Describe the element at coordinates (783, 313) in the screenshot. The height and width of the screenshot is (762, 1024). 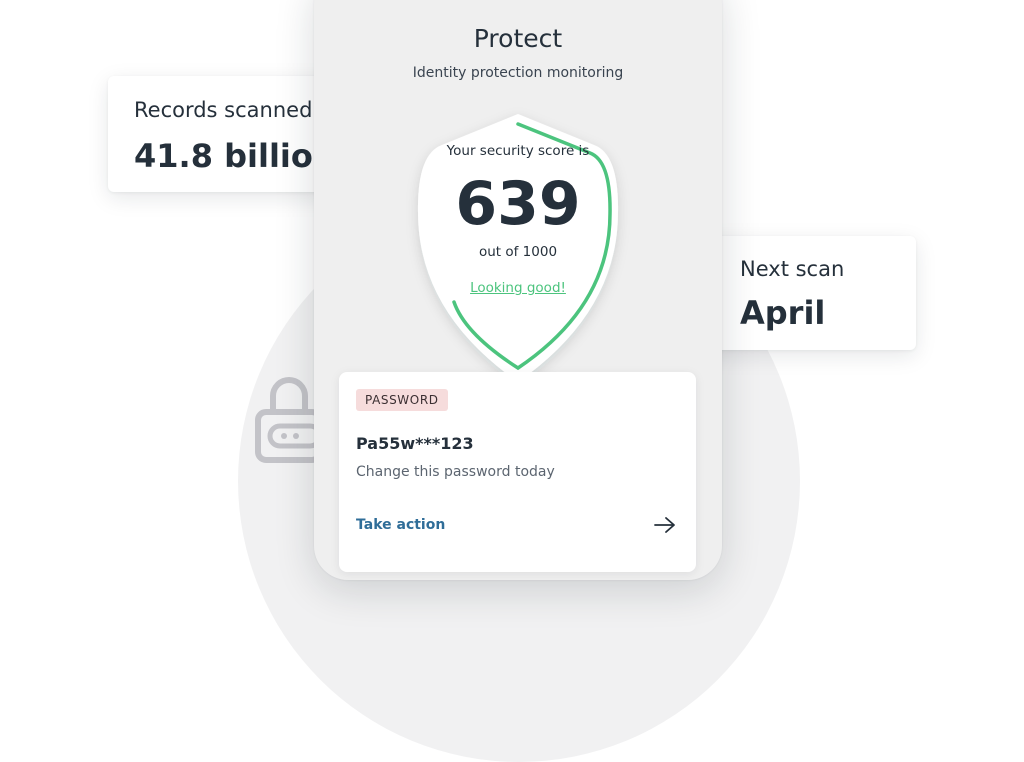
I see `next-scan-value: April` at that location.